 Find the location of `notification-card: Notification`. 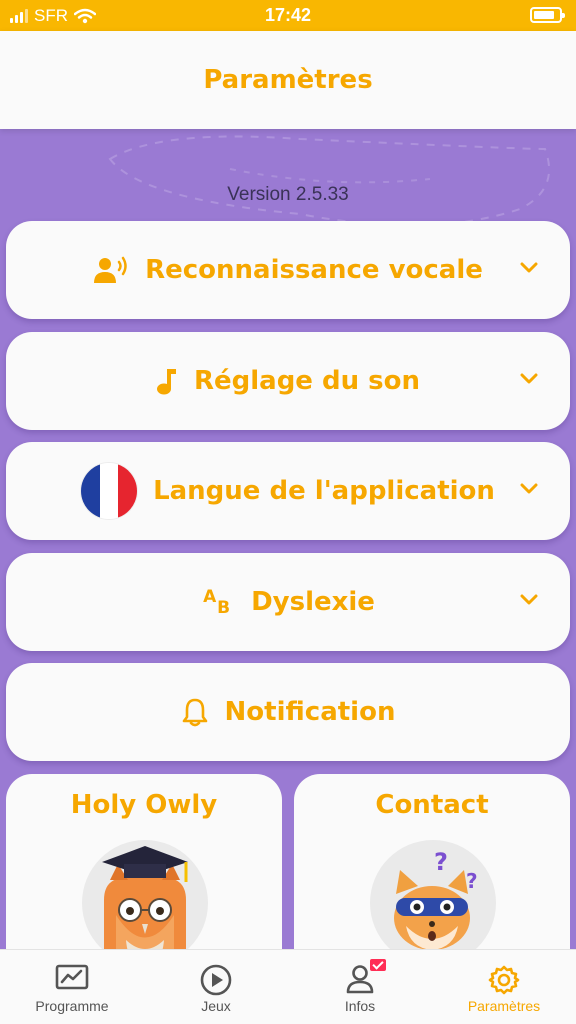

notification-card: Notification is located at coordinates (288, 712).